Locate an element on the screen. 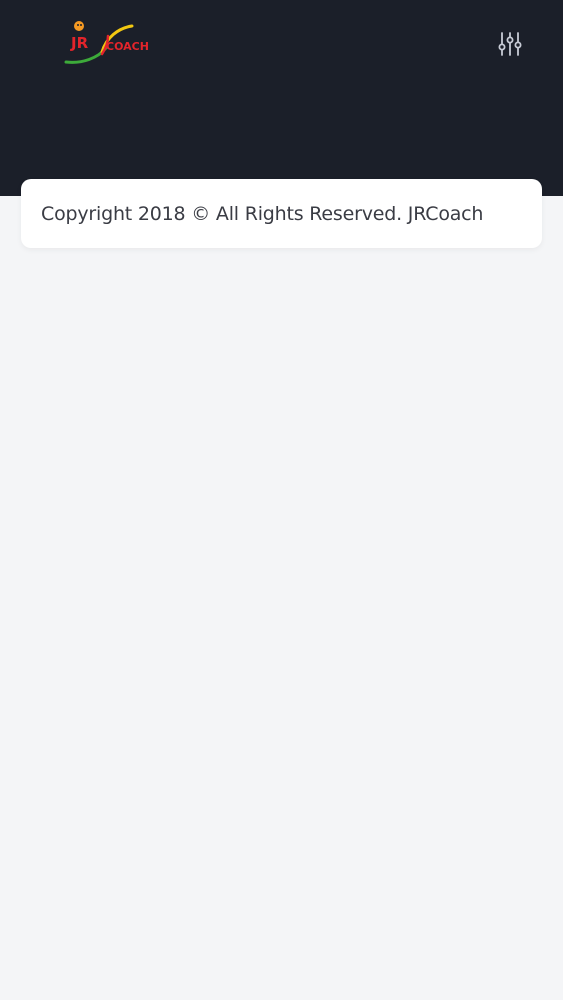 The height and width of the screenshot is (1000, 563). jrcoach-logo: JR COACH is located at coordinates (108, 43).